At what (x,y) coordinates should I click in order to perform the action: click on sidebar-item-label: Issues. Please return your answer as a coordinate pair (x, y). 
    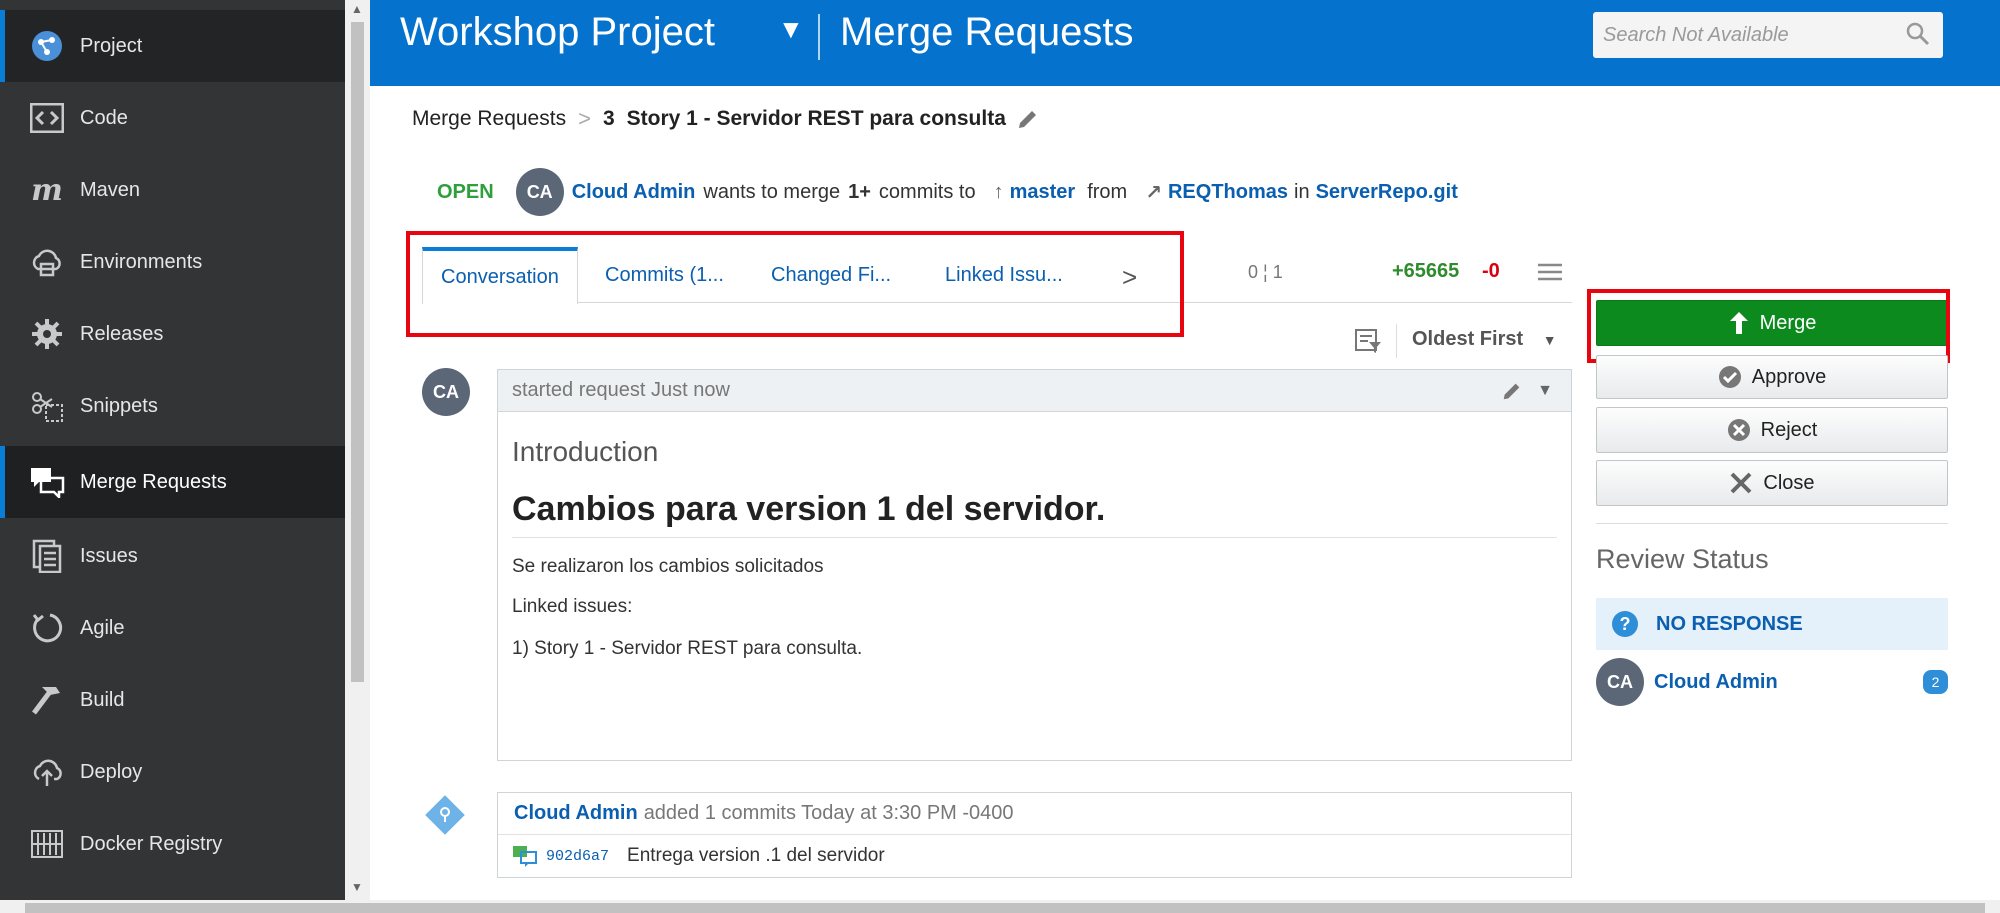
    Looking at the image, I should click on (109, 555).